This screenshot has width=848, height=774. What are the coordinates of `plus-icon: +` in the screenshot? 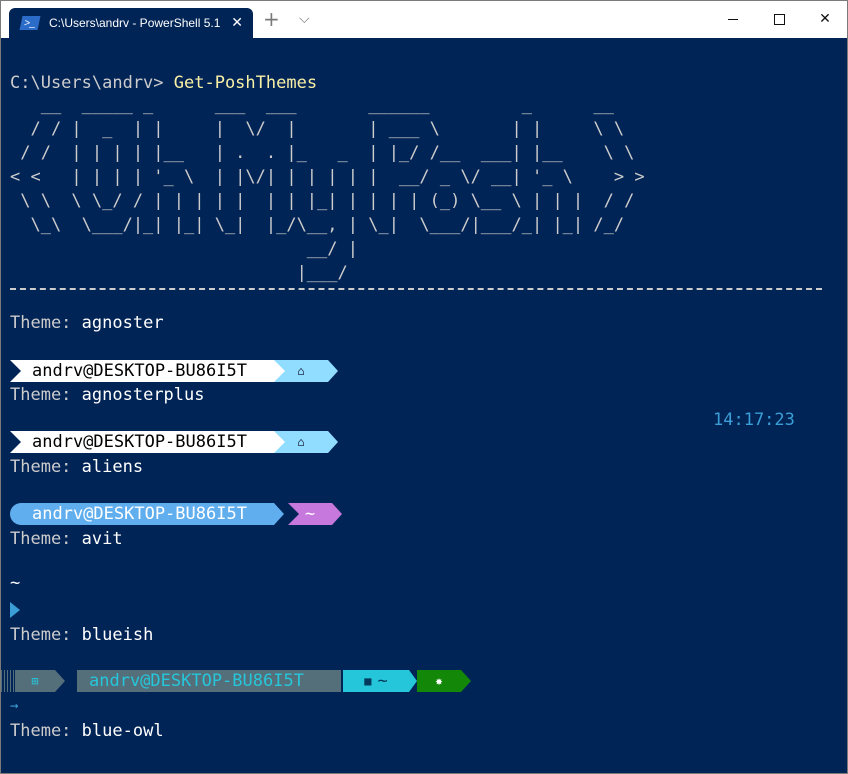 It's located at (271, 19).